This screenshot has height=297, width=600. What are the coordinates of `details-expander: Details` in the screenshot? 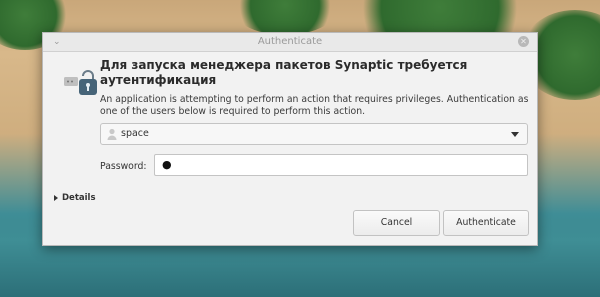 It's located at (75, 198).